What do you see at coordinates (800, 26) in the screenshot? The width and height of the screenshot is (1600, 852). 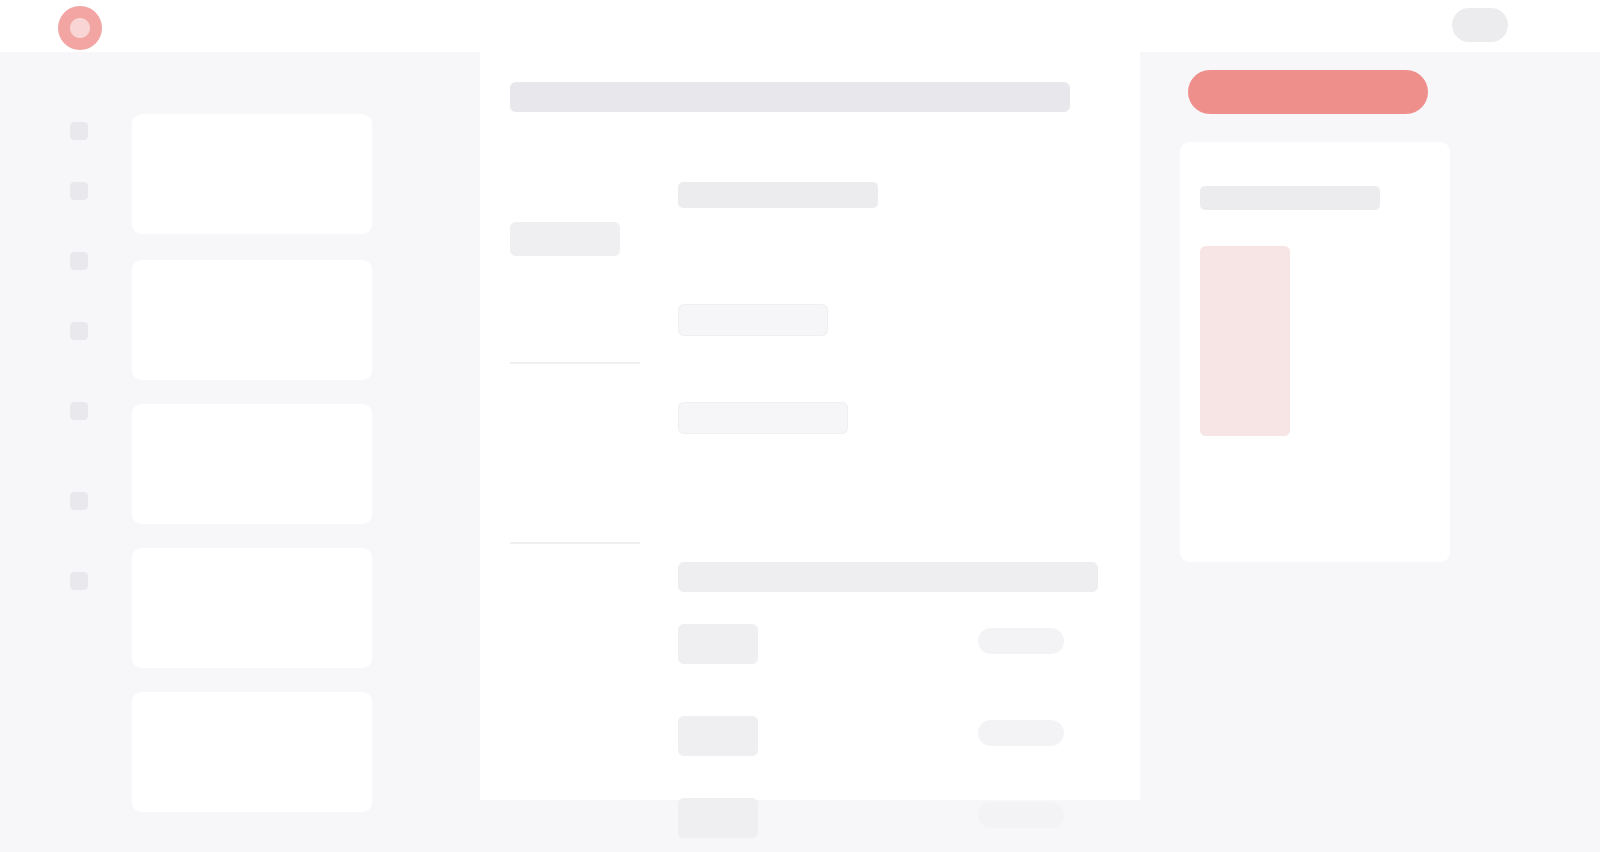 I see `top-bar` at bounding box center [800, 26].